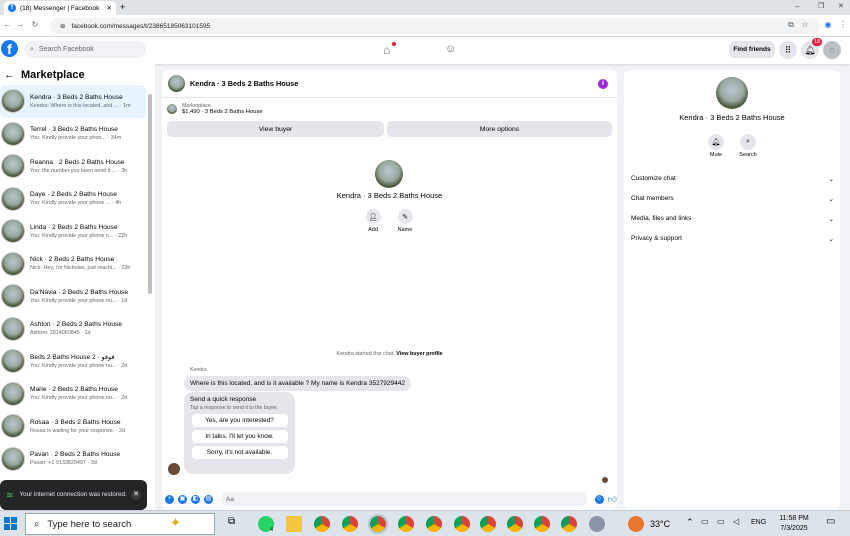 This screenshot has height=536, width=850. Describe the element at coordinates (828, 26) in the screenshot. I see `profile-icon: ◉` at that location.